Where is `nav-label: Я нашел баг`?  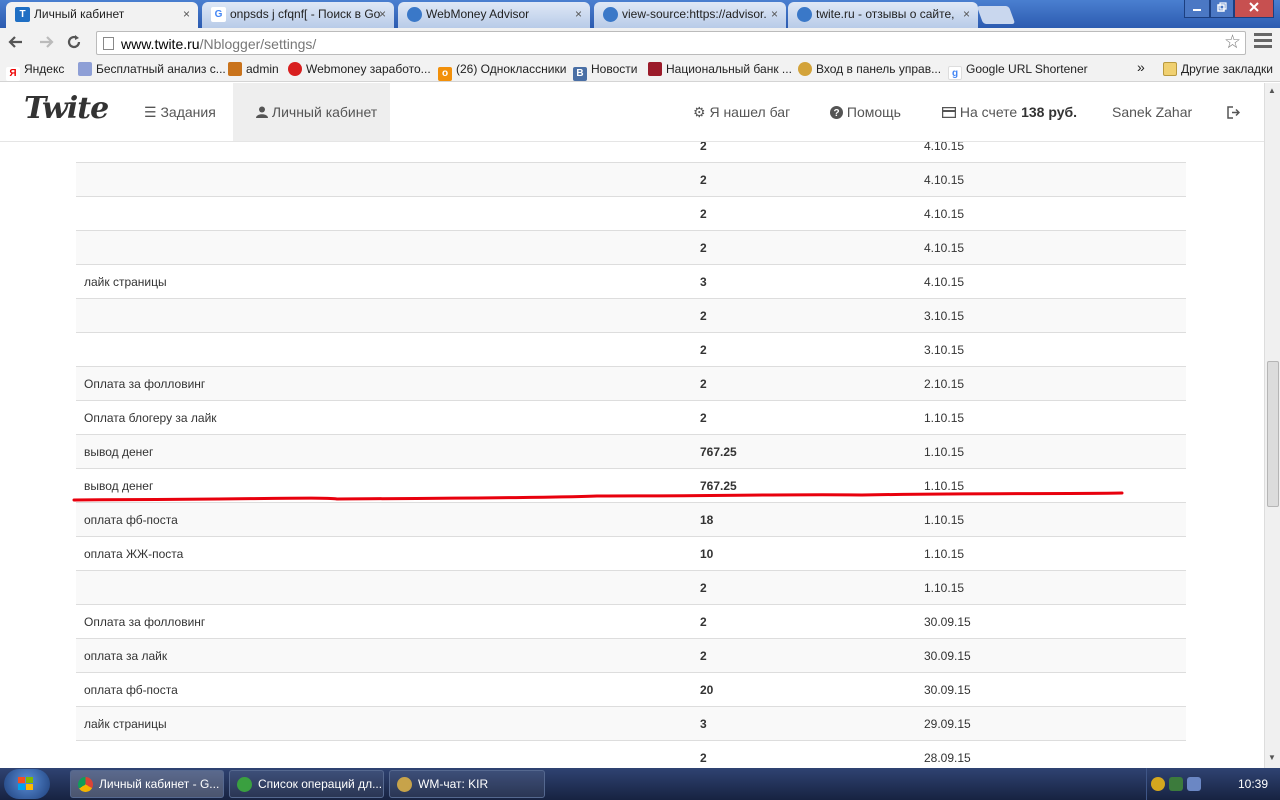 nav-label: Я нашел баг is located at coordinates (750, 112).